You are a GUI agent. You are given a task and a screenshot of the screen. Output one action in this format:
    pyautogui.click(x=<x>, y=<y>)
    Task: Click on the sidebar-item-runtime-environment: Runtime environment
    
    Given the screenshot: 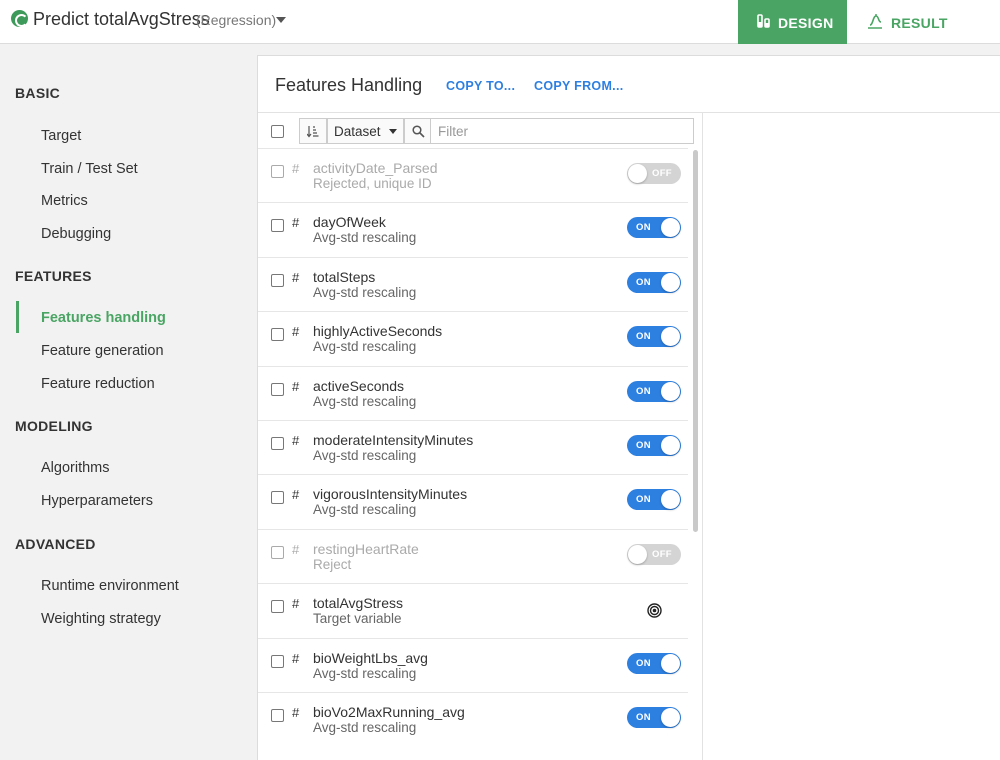 What is the action you would take?
    pyautogui.click(x=110, y=586)
    